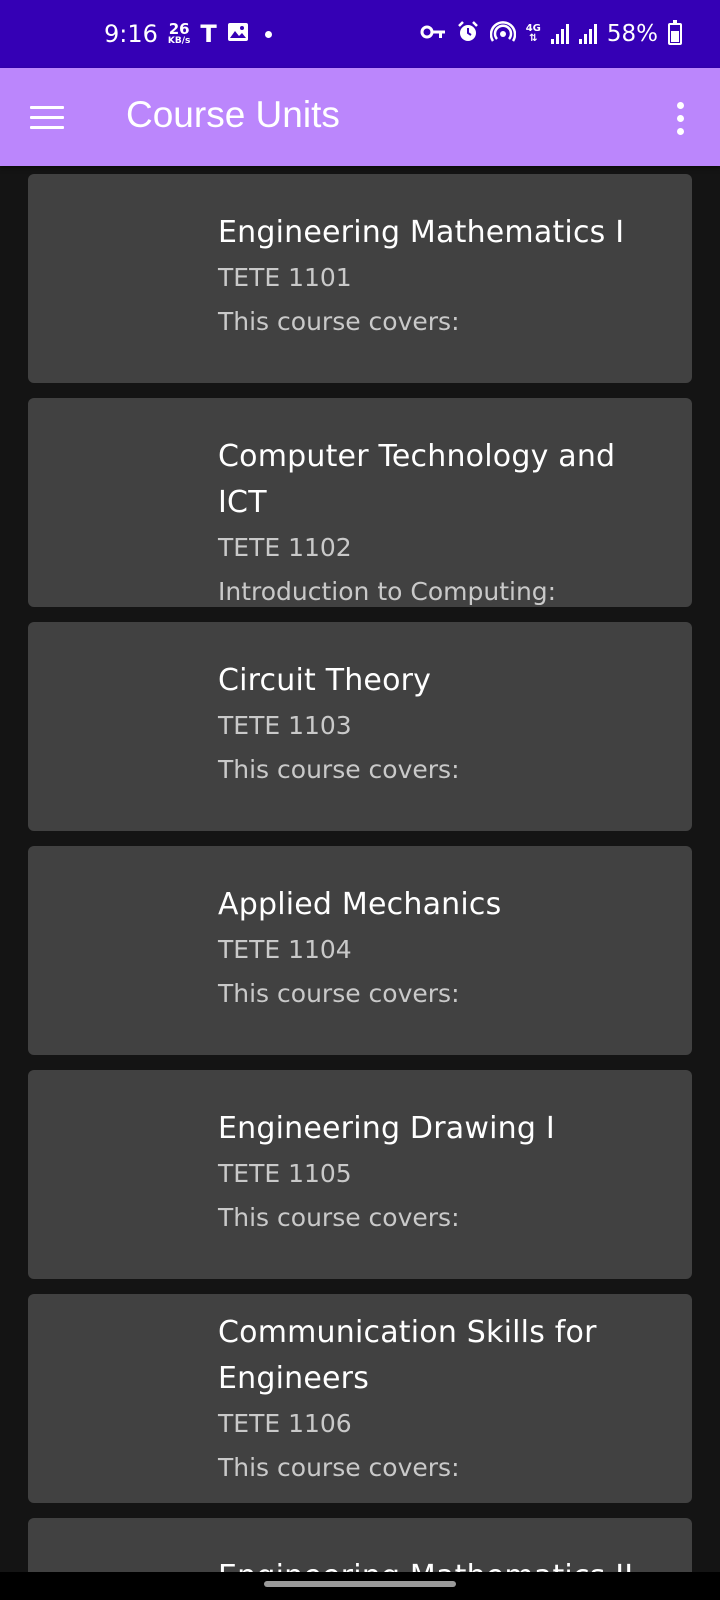 Image resolution: width=720 pixels, height=1600 pixels. What do you see at coordinates (131, 34) in the screenshot?
I see `clock: 9:16` at bounding box center [131, 34].